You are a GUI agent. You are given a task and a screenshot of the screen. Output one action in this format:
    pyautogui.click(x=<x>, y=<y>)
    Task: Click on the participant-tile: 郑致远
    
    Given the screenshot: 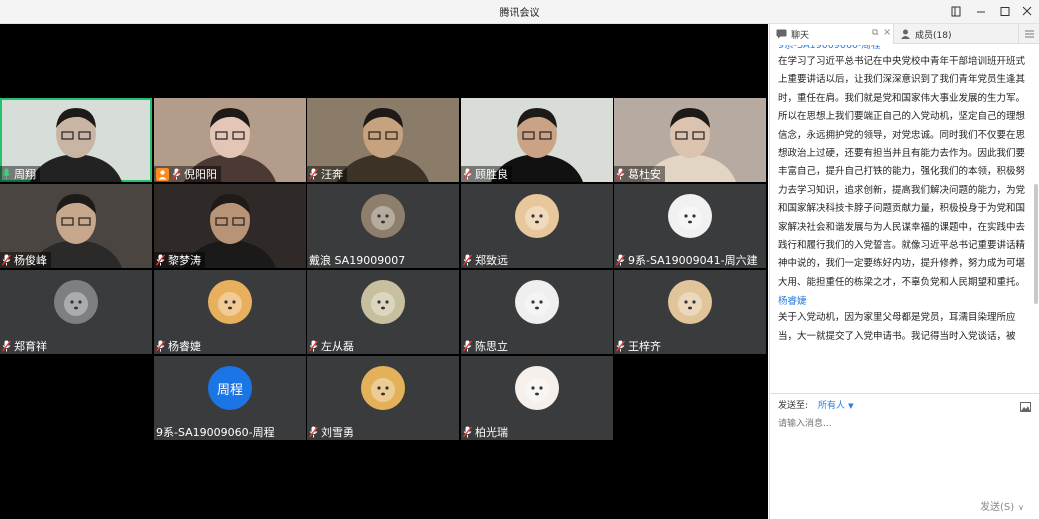 What is the action you would take?
    pyautogui.click(x=537, y=226)
    